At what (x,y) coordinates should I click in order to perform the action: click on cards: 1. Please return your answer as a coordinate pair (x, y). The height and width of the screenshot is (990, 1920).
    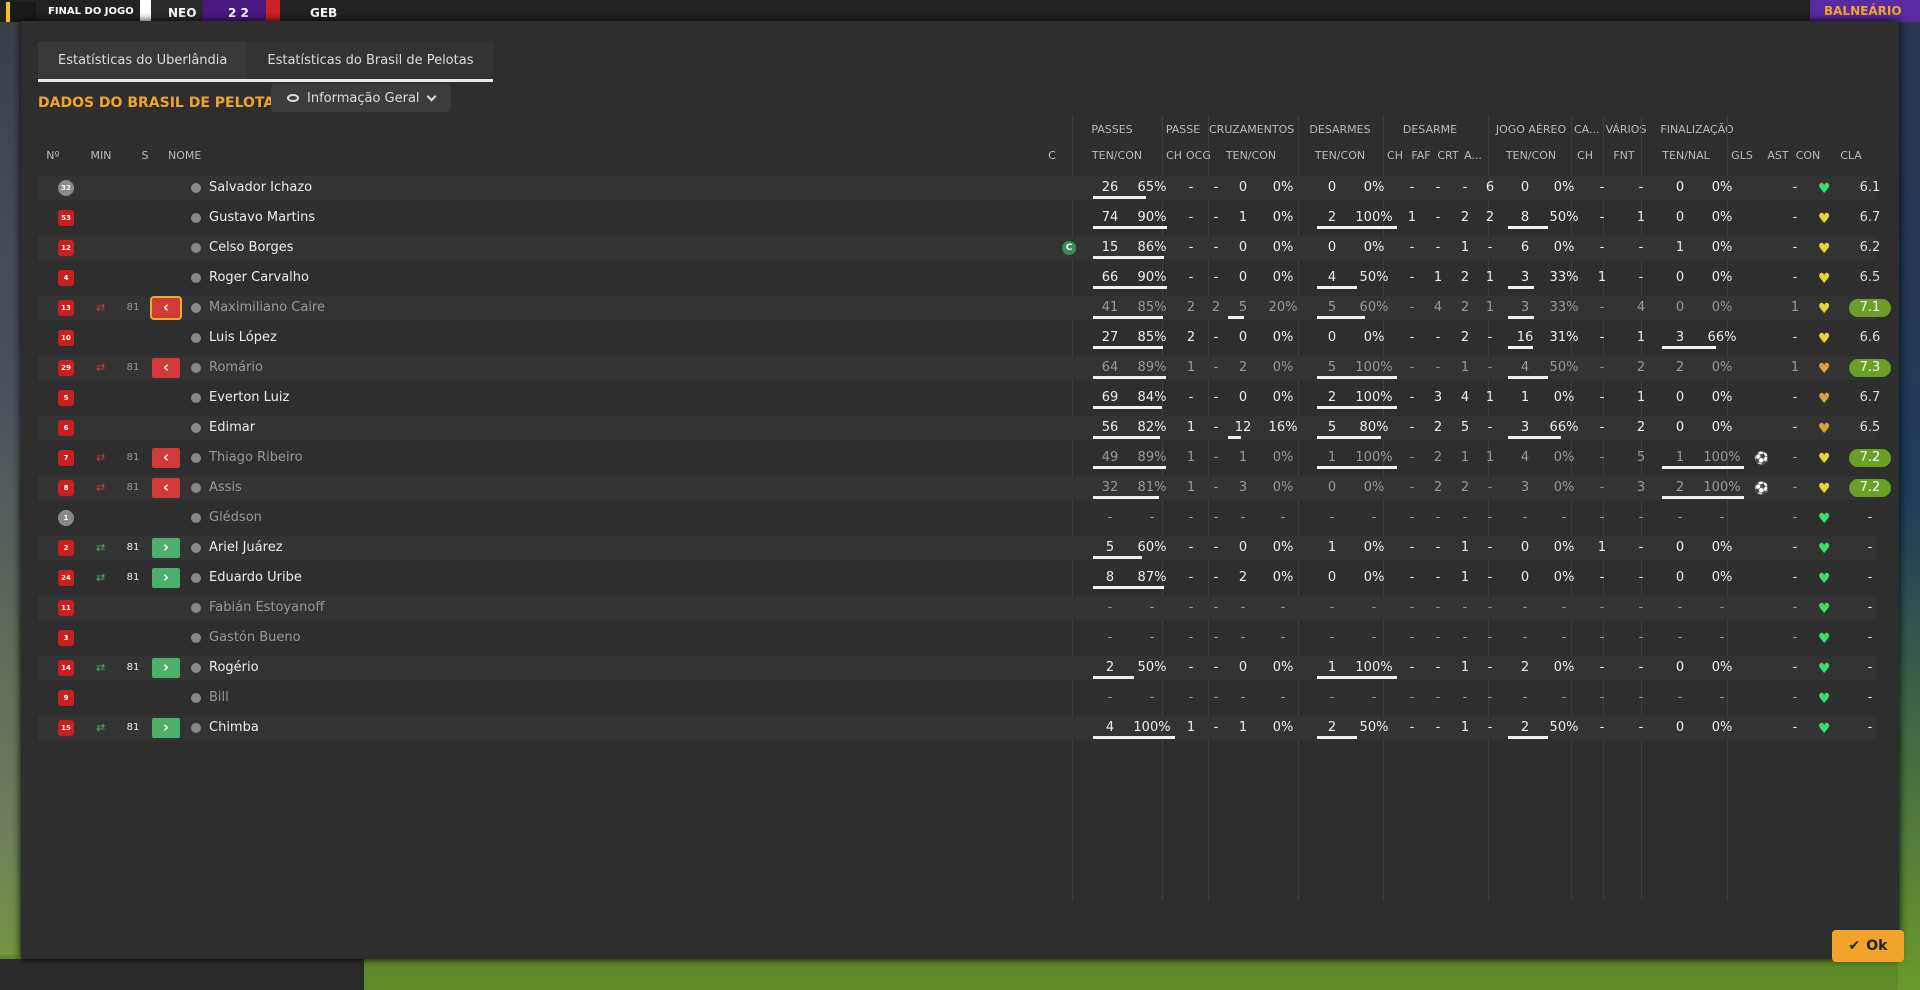
    Looking at the image, I should click on (1465, 247).